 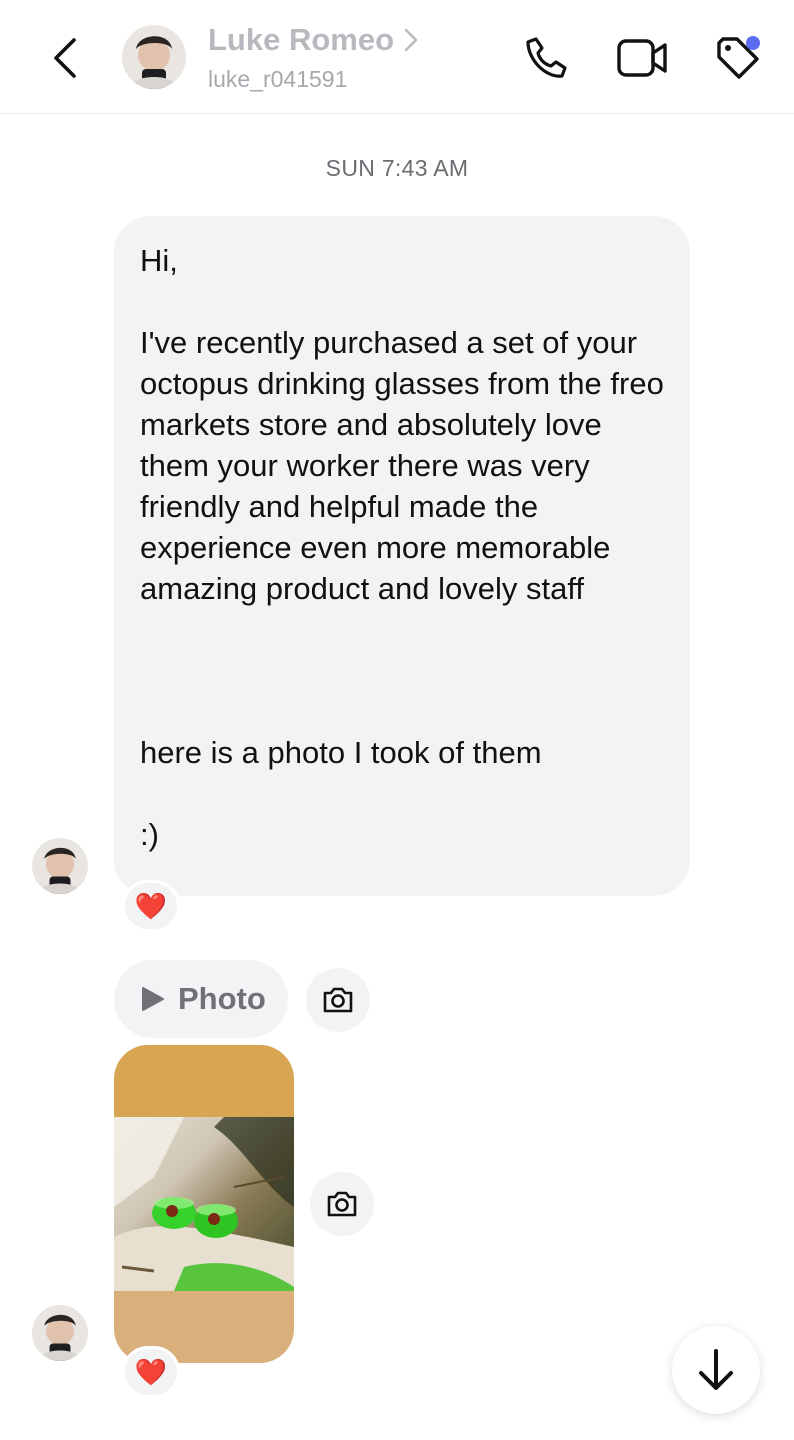 I want to click on chat-header: Luke Romeo luke_r041591, so click(x=397, y=57).